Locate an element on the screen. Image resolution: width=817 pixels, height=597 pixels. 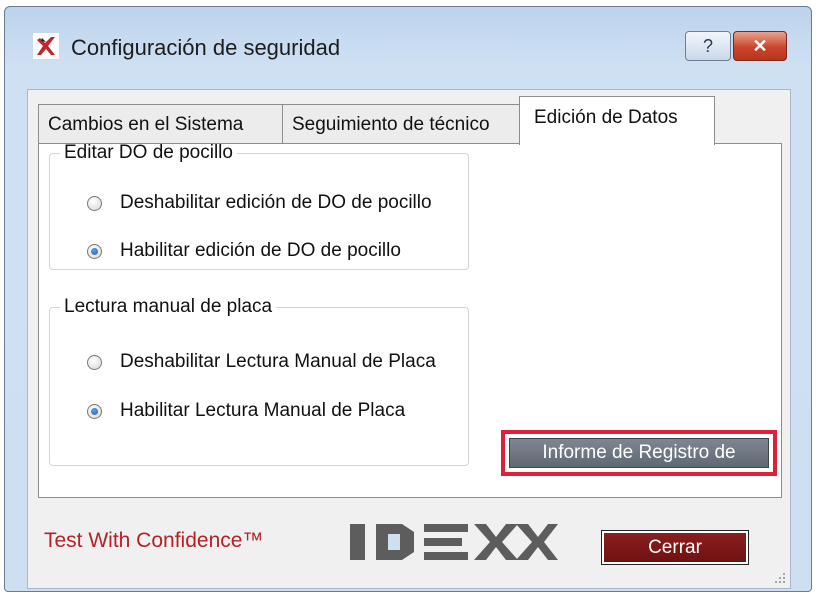
tab-label: Edición de Datos is located at coordinates (606, 117).